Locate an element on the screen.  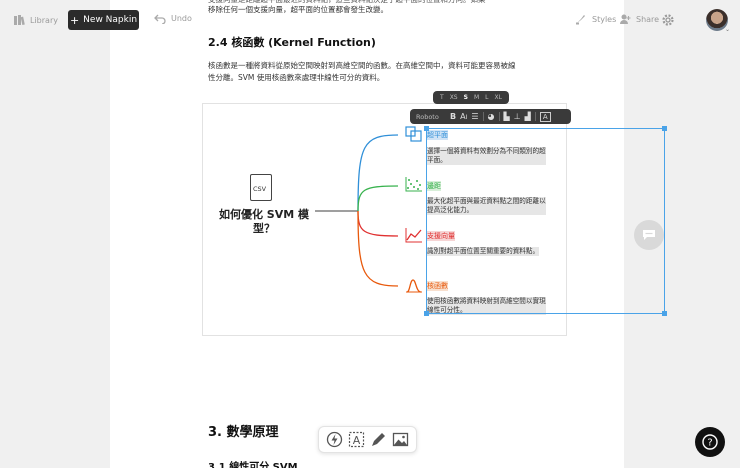
image-icon is located at coordinates (400, 439).